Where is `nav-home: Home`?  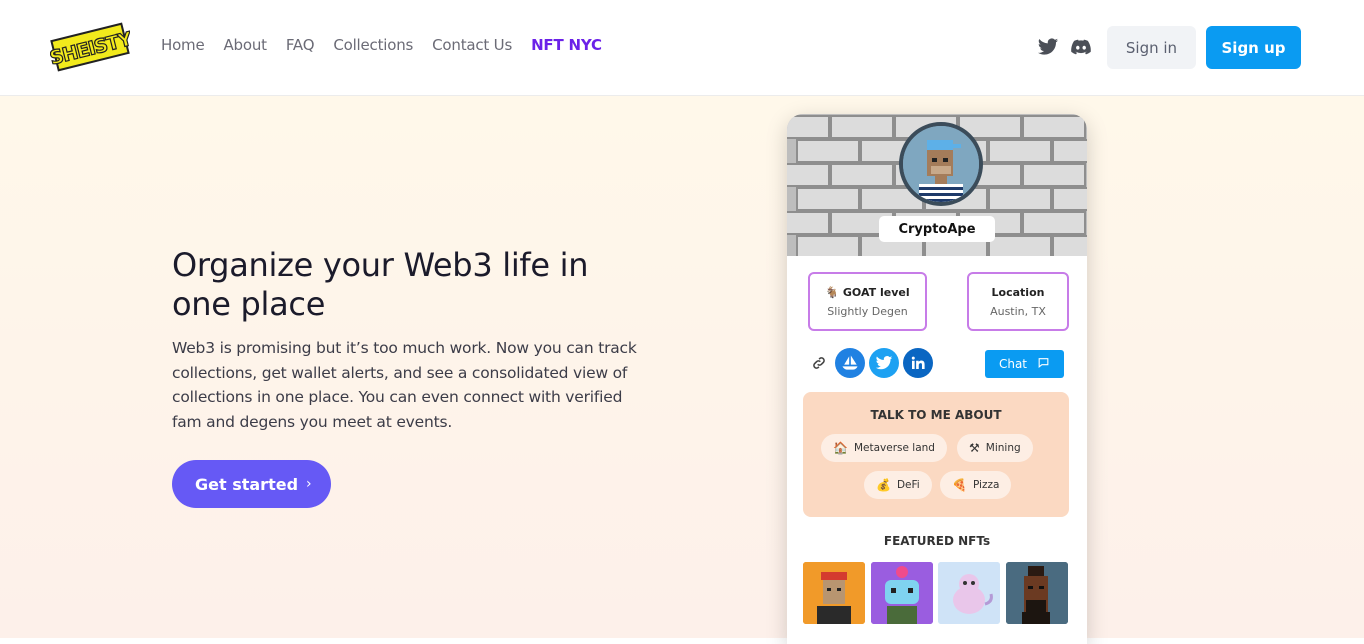
nav-home: Home is located at coordinates (183, 45).